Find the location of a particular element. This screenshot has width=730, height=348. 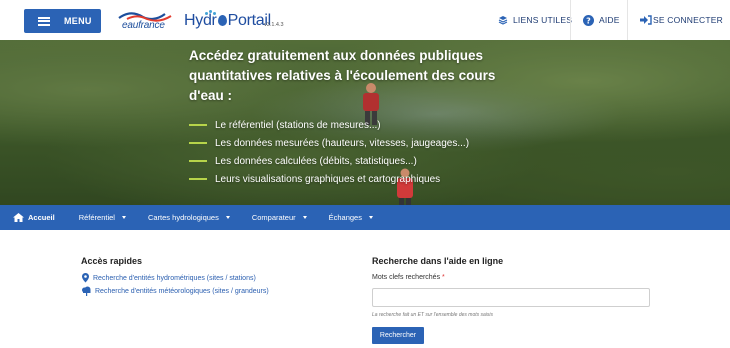

nav-label: Échanges is located at coordinates (345, 217).